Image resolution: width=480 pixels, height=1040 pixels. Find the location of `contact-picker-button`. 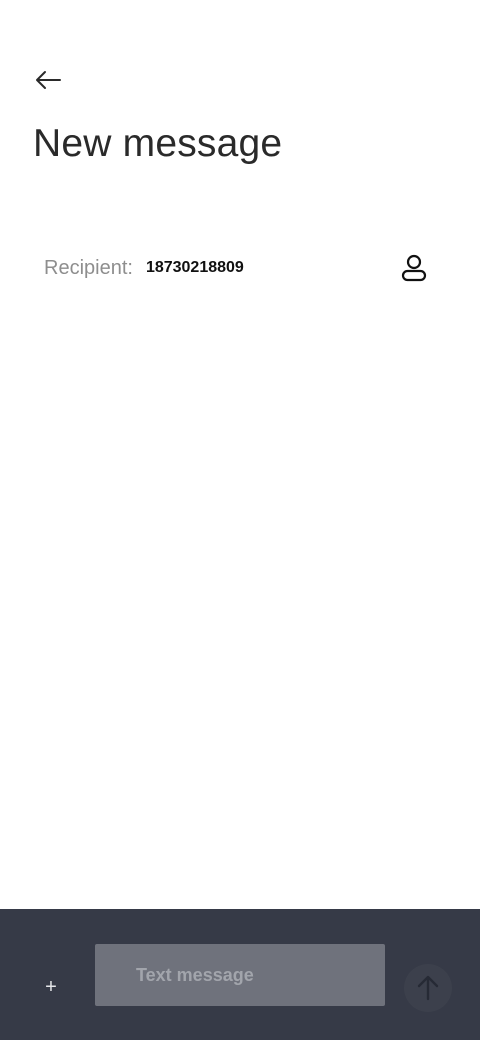

contact-picker-button is located at coordinates (414, 268).